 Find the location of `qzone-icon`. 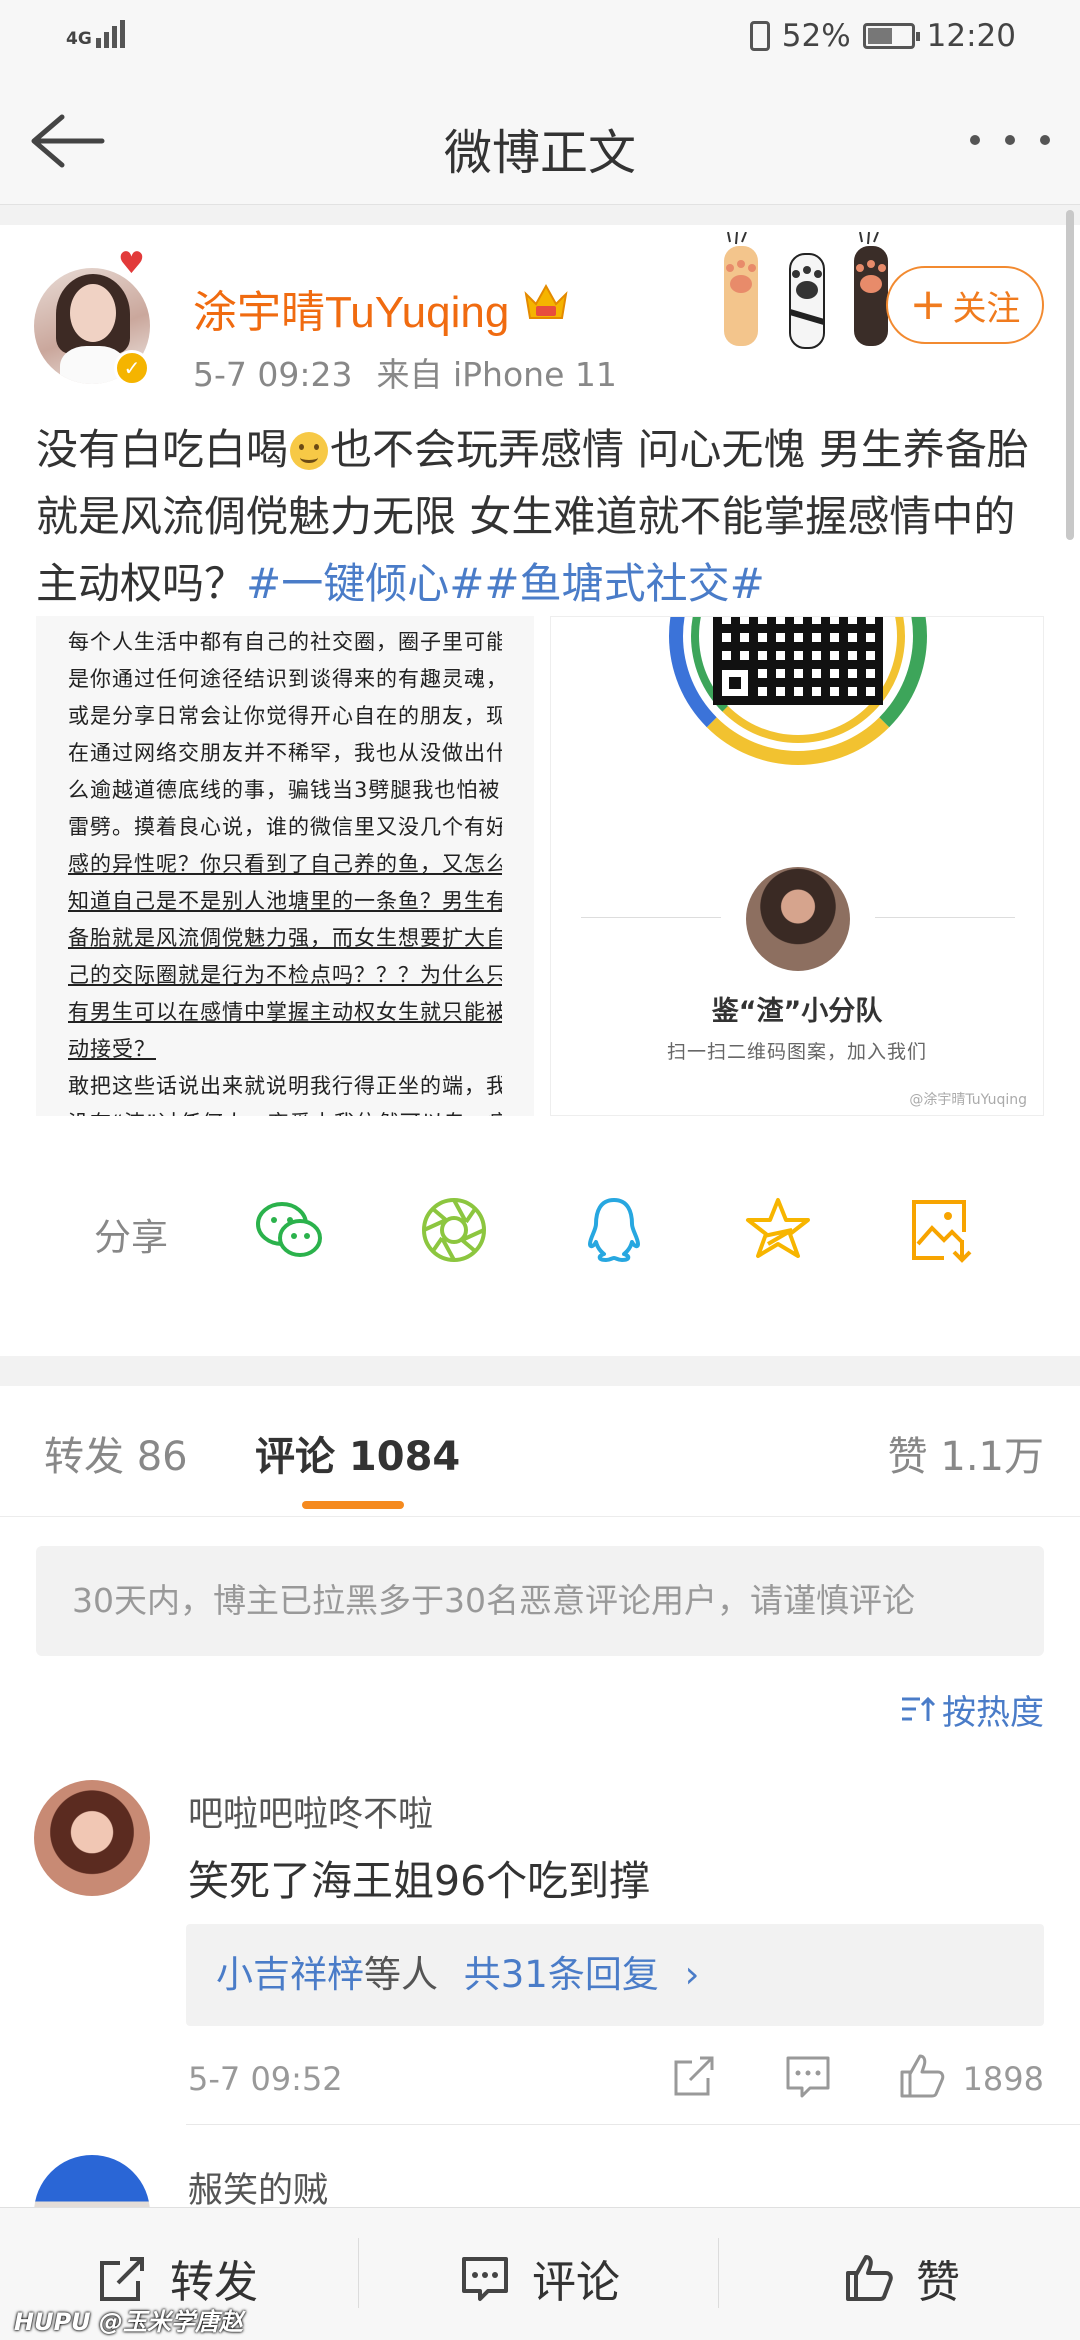

qzone-icon is located at coordinates (778, 1230).